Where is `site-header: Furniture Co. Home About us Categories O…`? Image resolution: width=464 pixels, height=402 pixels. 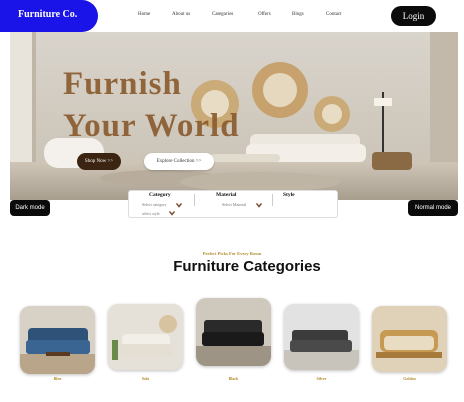 site-header: Furniture Co. Home About us Categories O… is located at coordinates (232, 16).